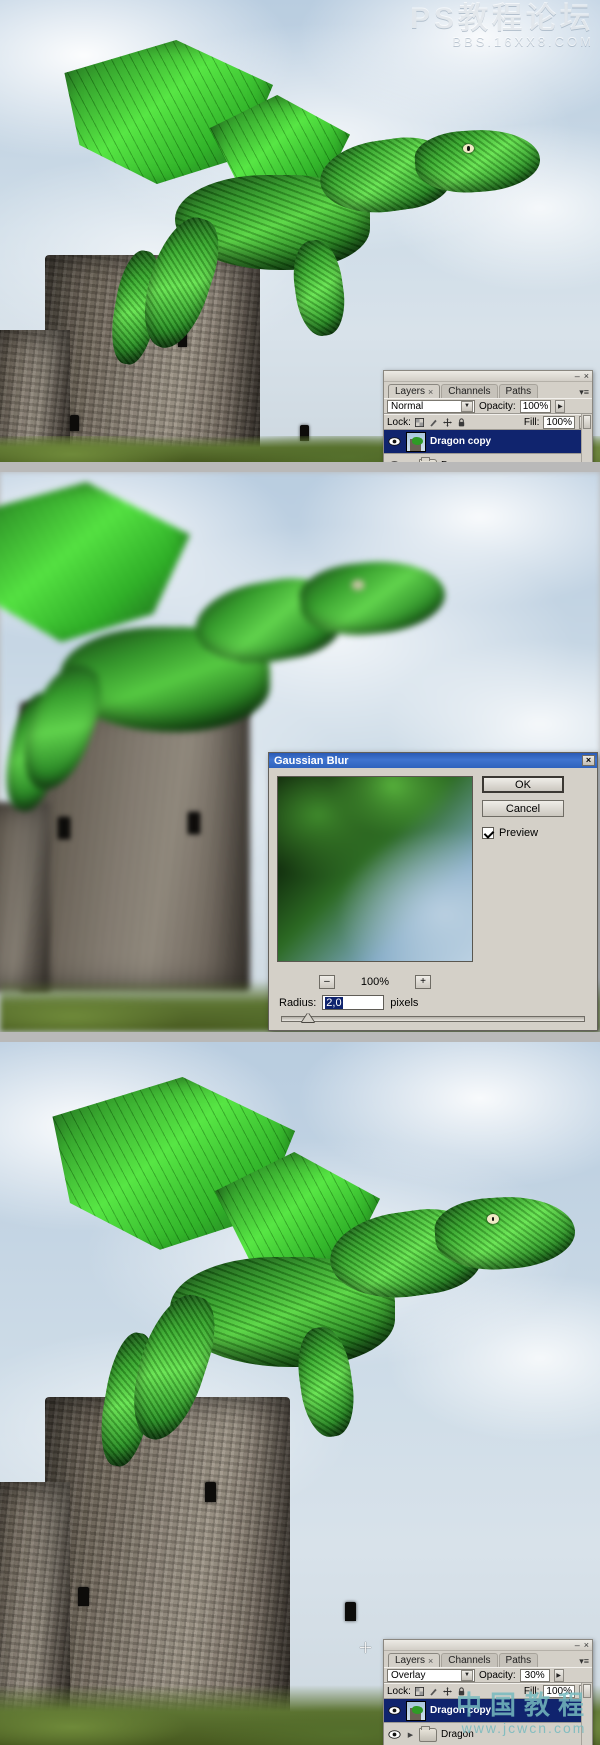 This screenshot has width=600, height=1745. What do you see at coordinates (167, 1562) in the screenshot?
I see `castle-tower` at bounding box center [167, 1562].